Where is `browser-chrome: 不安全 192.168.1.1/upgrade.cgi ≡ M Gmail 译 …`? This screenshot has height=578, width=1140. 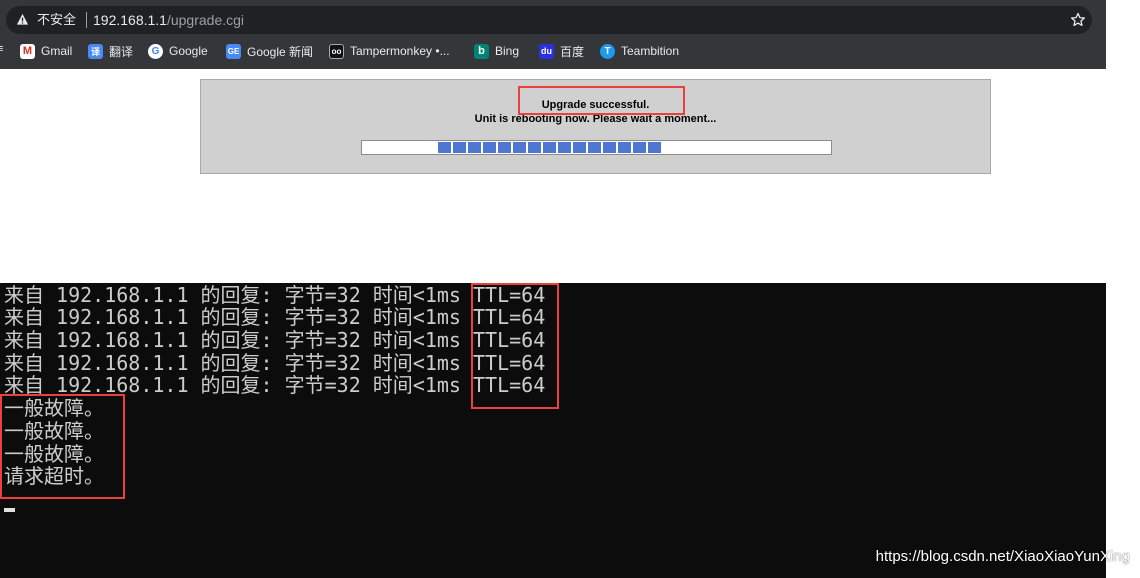 browser-chrome: 不安全 192.168.1.1/upgrade.cgi ≡ M Gmail 译 … is located at coordinates (553, 34).